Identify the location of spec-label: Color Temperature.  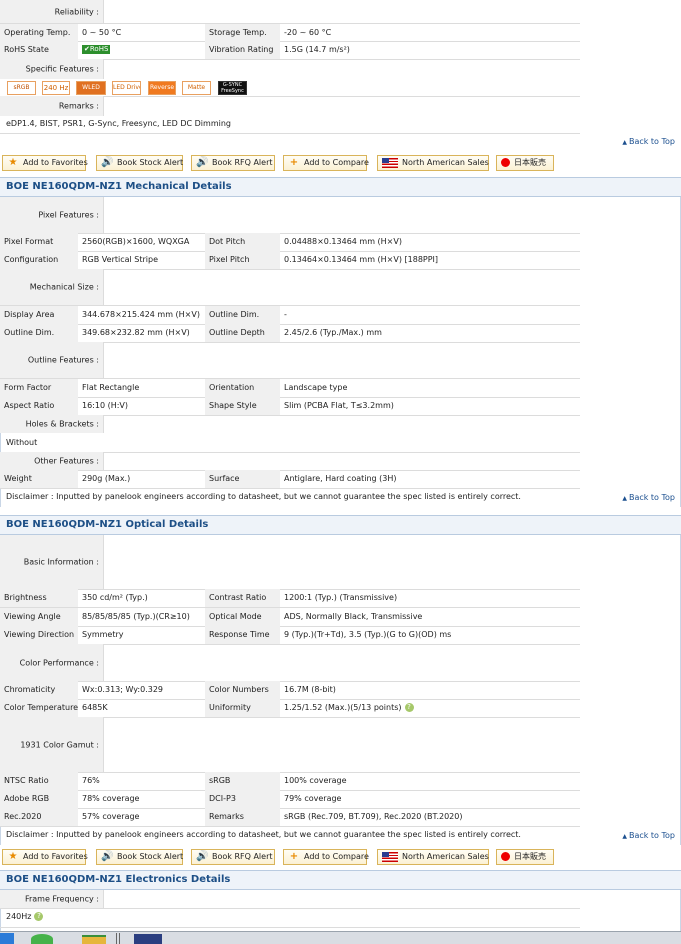
(39, 708).